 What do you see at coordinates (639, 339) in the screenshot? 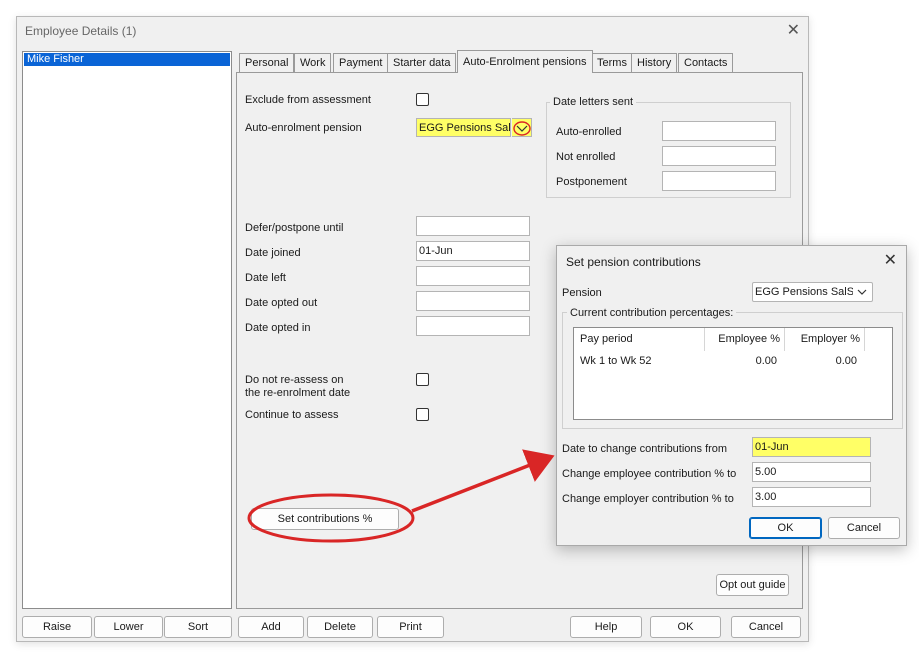
I see `column-header-pay-period: Pay period` at bounding box center [639, 339].